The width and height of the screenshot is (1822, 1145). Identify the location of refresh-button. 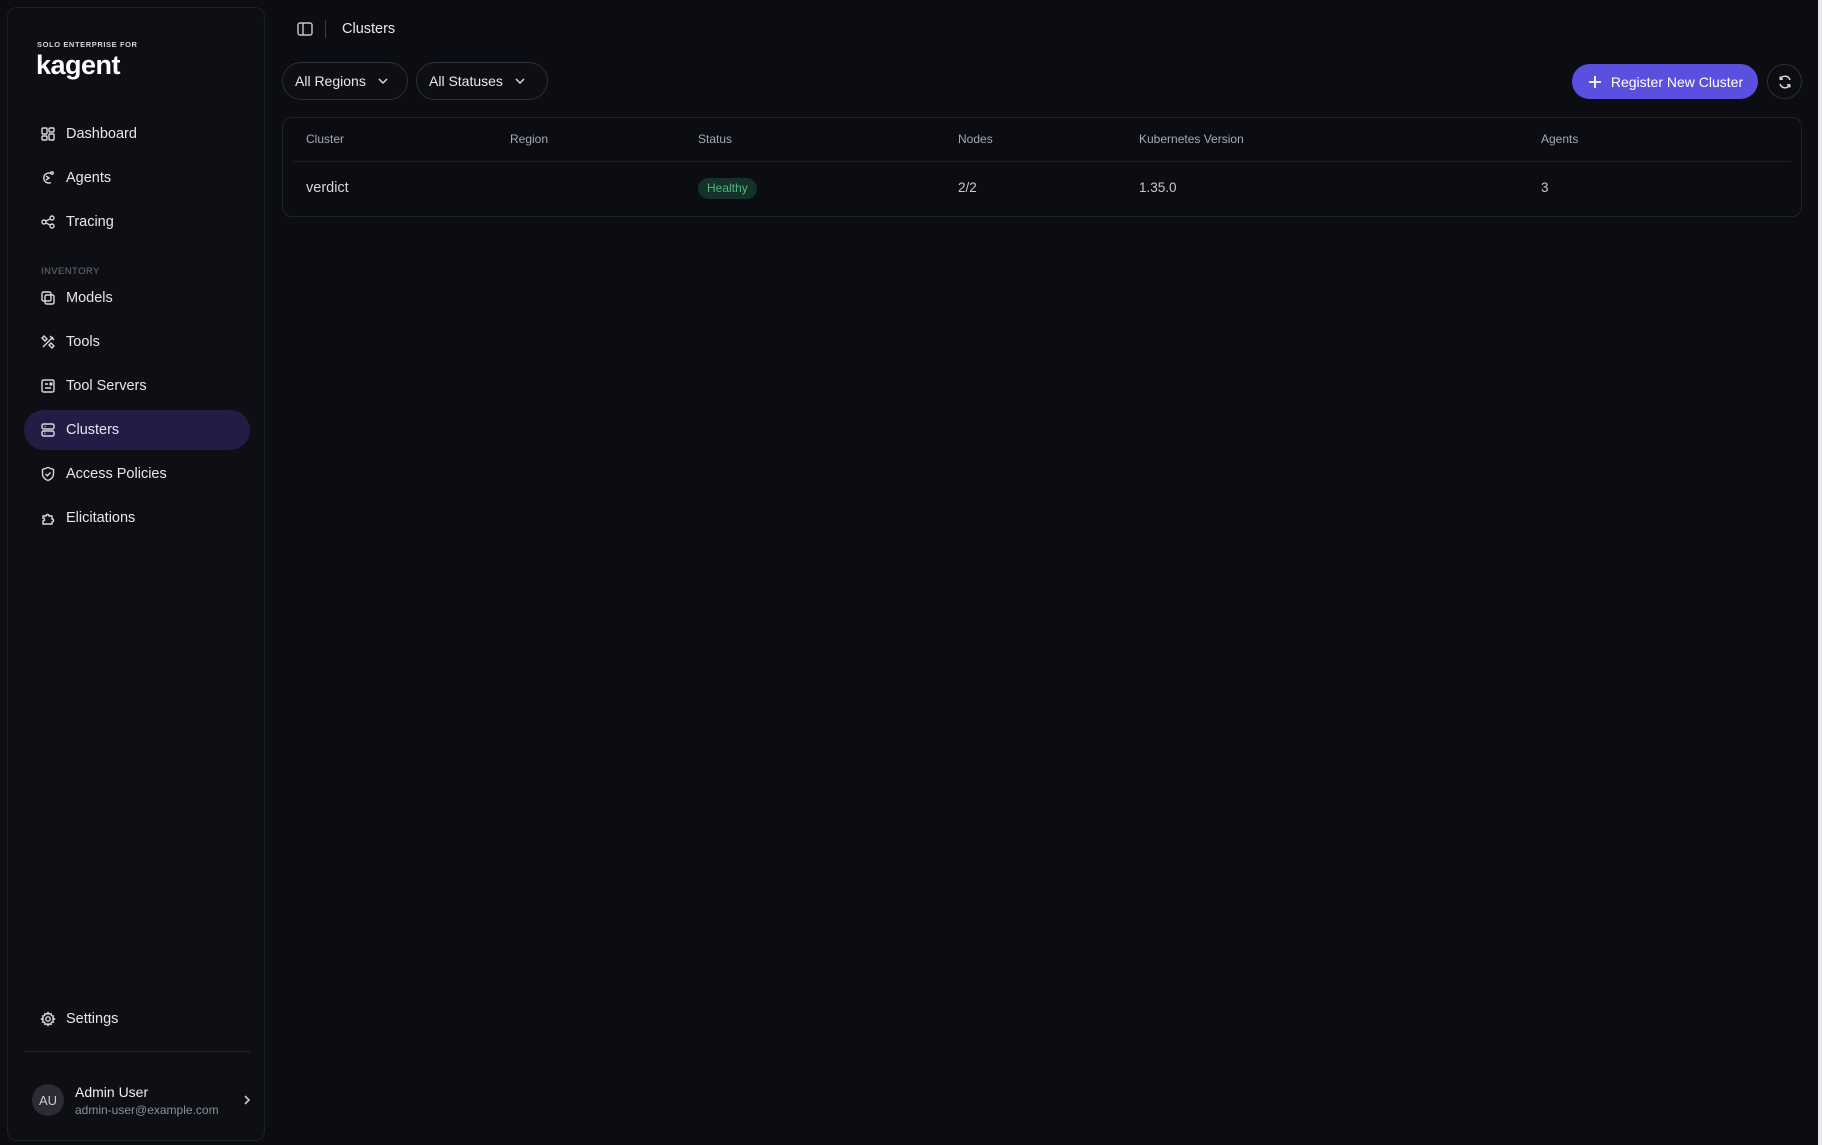
(1784, 81).